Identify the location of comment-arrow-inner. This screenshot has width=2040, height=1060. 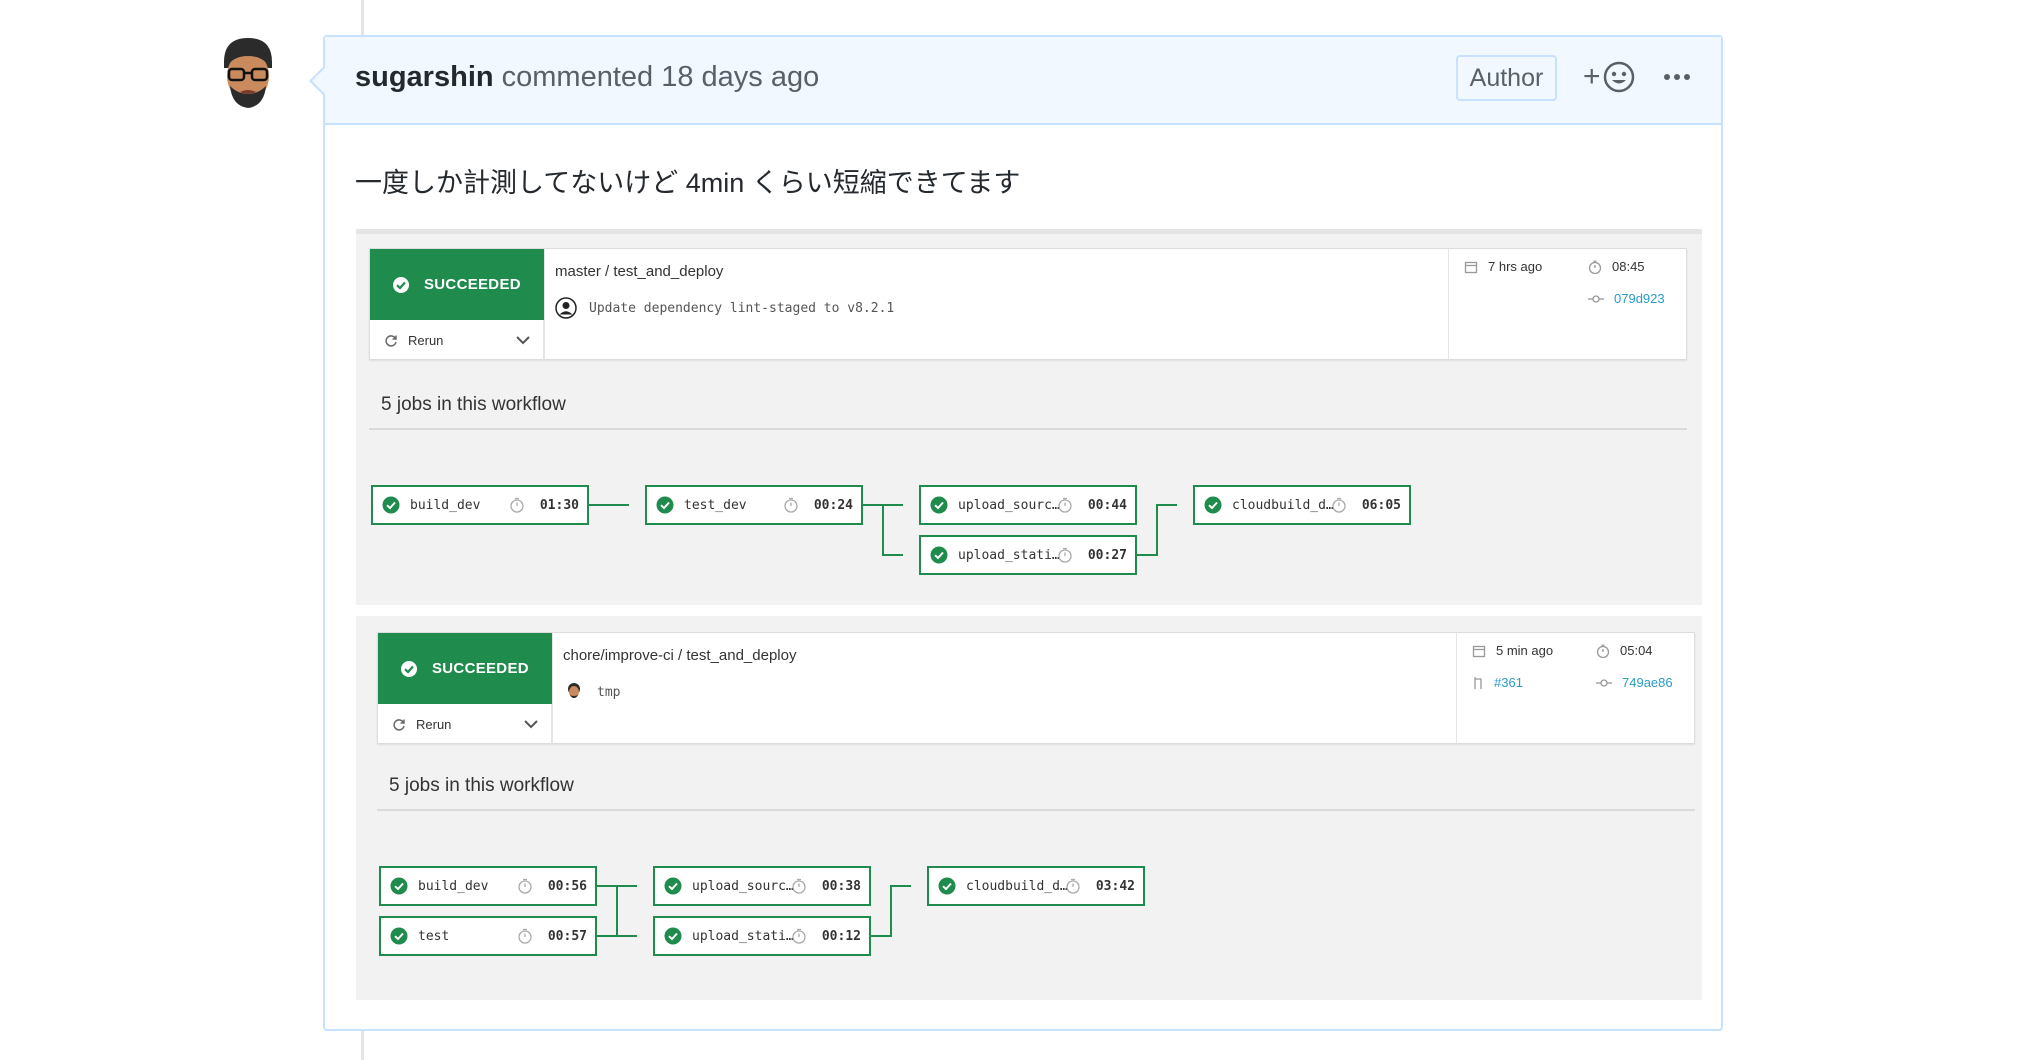
(319, 81).